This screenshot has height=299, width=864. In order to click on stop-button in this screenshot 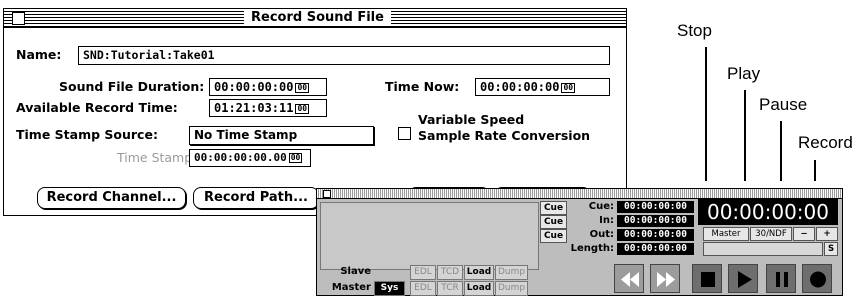, I will do `click(707, 278)`.